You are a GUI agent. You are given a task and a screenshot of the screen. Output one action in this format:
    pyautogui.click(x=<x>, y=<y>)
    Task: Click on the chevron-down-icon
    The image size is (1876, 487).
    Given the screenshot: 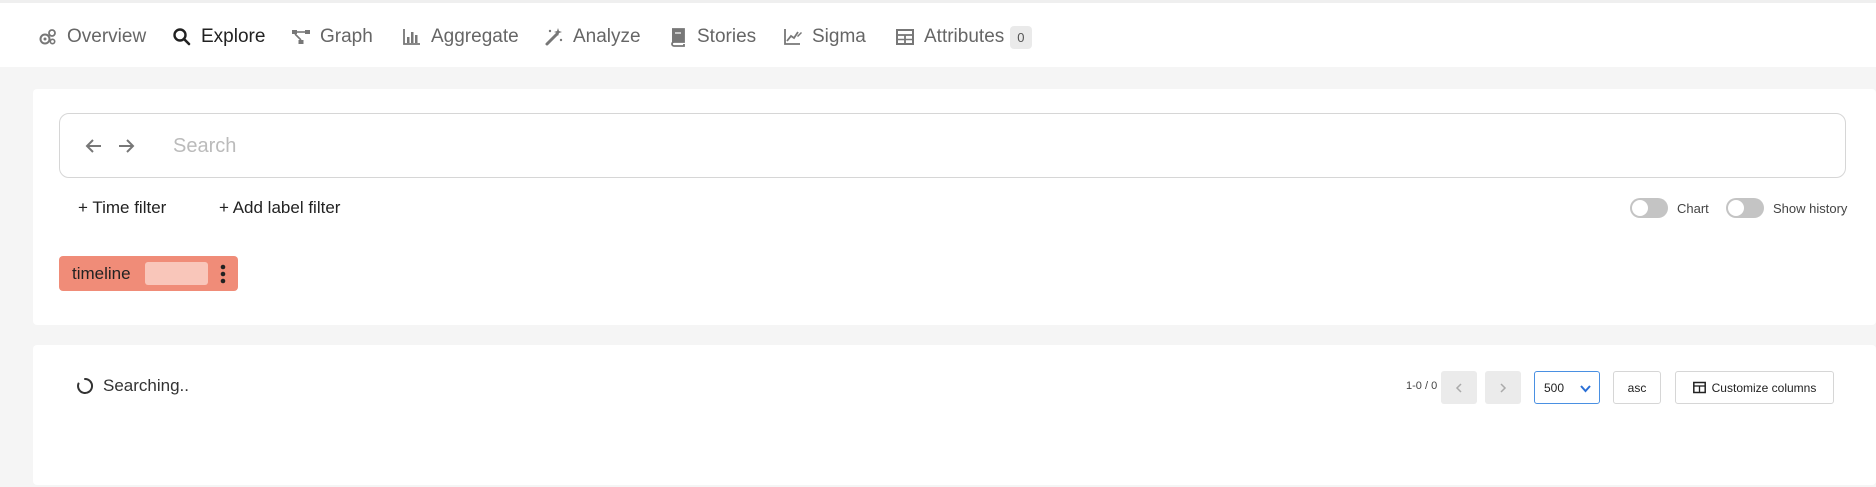 What is the action you would take?
    pyautogui.click(x=1585, y=389)
    